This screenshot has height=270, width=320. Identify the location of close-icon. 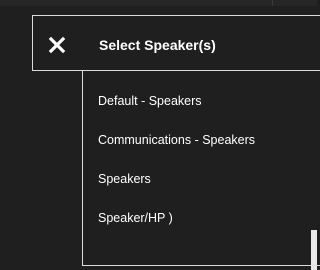
(57, 45).